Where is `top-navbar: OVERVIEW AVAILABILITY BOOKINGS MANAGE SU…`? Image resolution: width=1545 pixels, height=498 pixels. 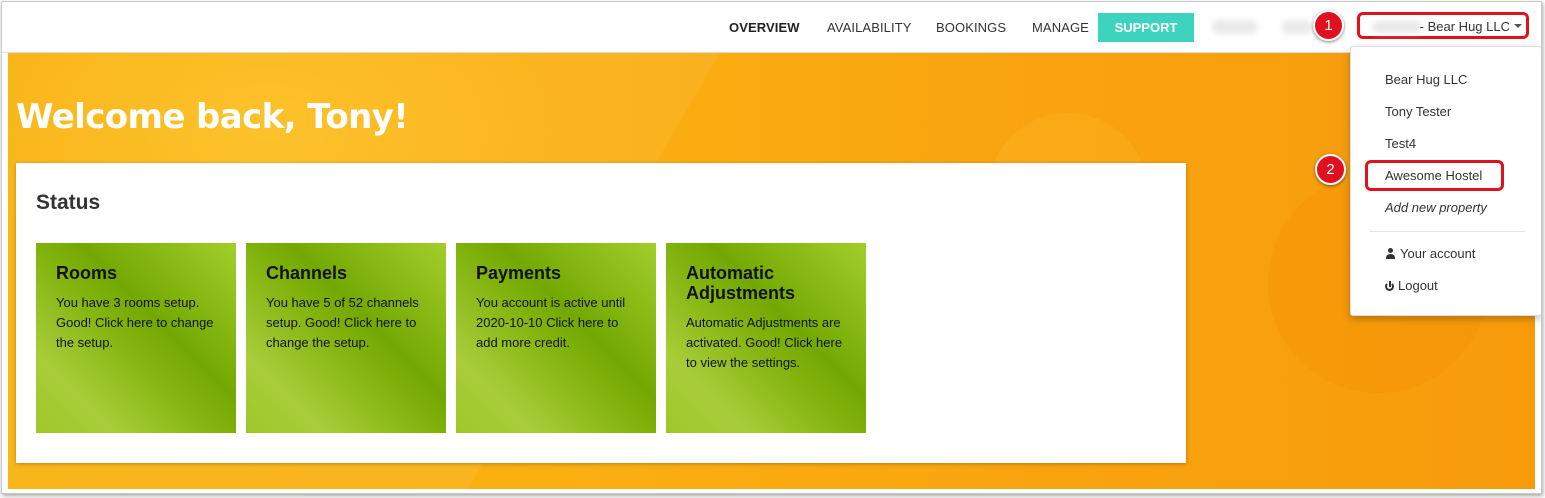 top-navbar: OVERVIEW AVAILABILITY BOOKINGS MANAGE SU… is located at coordinates (771, 27).